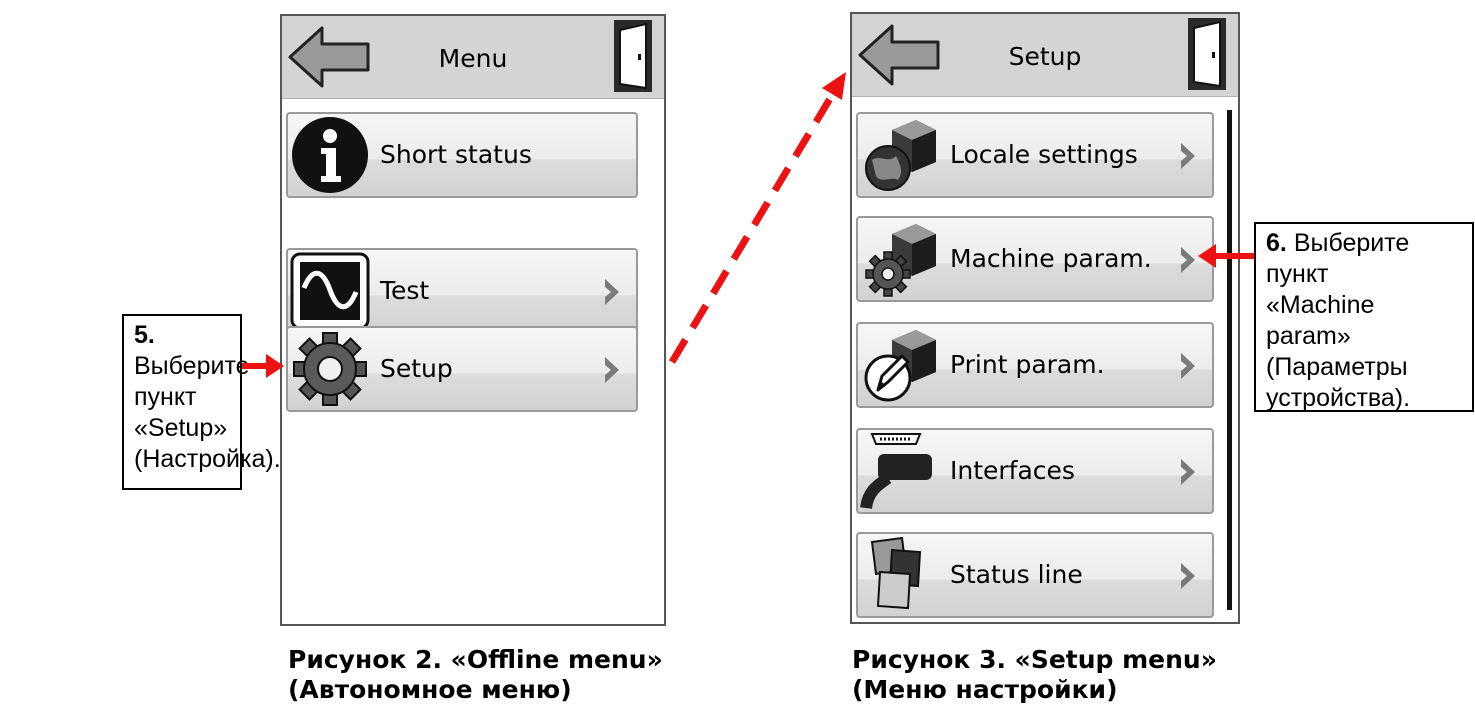 This screenshot has width=1475, height=709. Describe the element at coordinates (1276, 243) in the screenshot. I see `step-number: 6.` at that location.